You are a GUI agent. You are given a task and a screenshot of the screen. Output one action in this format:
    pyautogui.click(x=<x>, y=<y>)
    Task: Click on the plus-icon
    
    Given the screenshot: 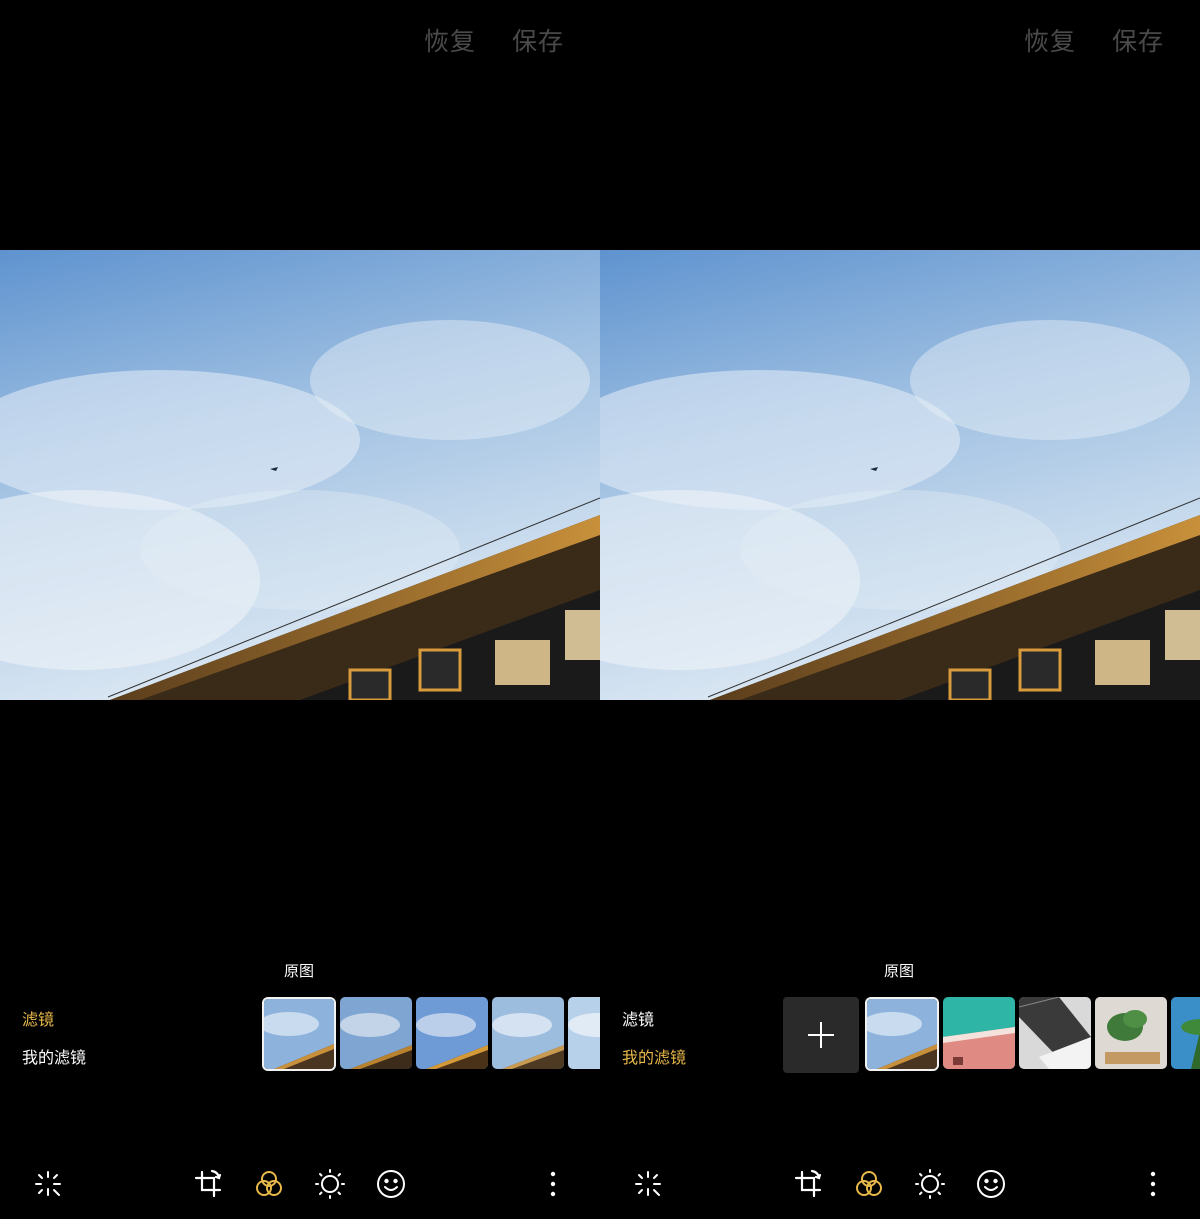 What is the action you would take?
    pyautogui.click(x=821, y=1035)
    